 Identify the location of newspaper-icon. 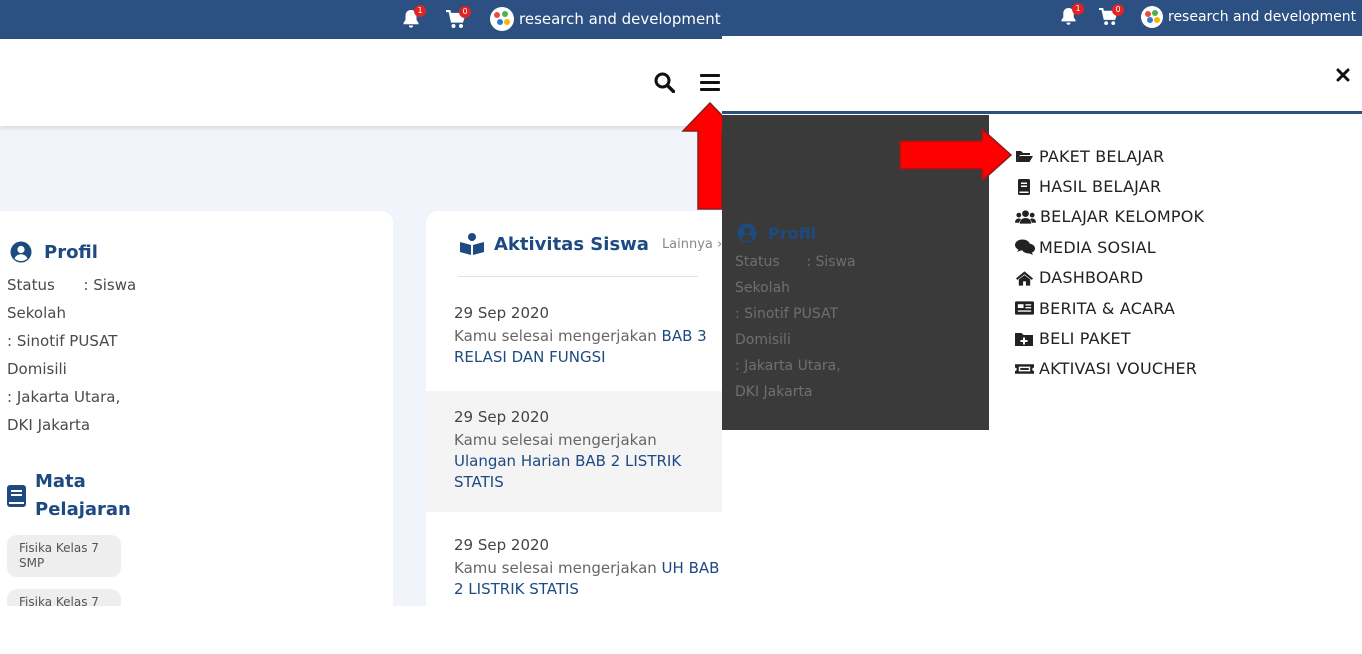
(1024, 308).